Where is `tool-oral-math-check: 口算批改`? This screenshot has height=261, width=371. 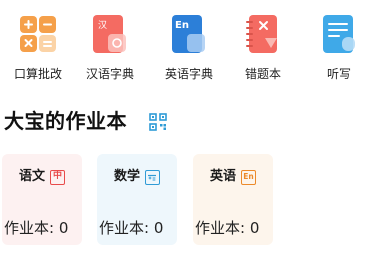 tool-oral-math-check: 口算批改 is located at coordinates (38, 45).